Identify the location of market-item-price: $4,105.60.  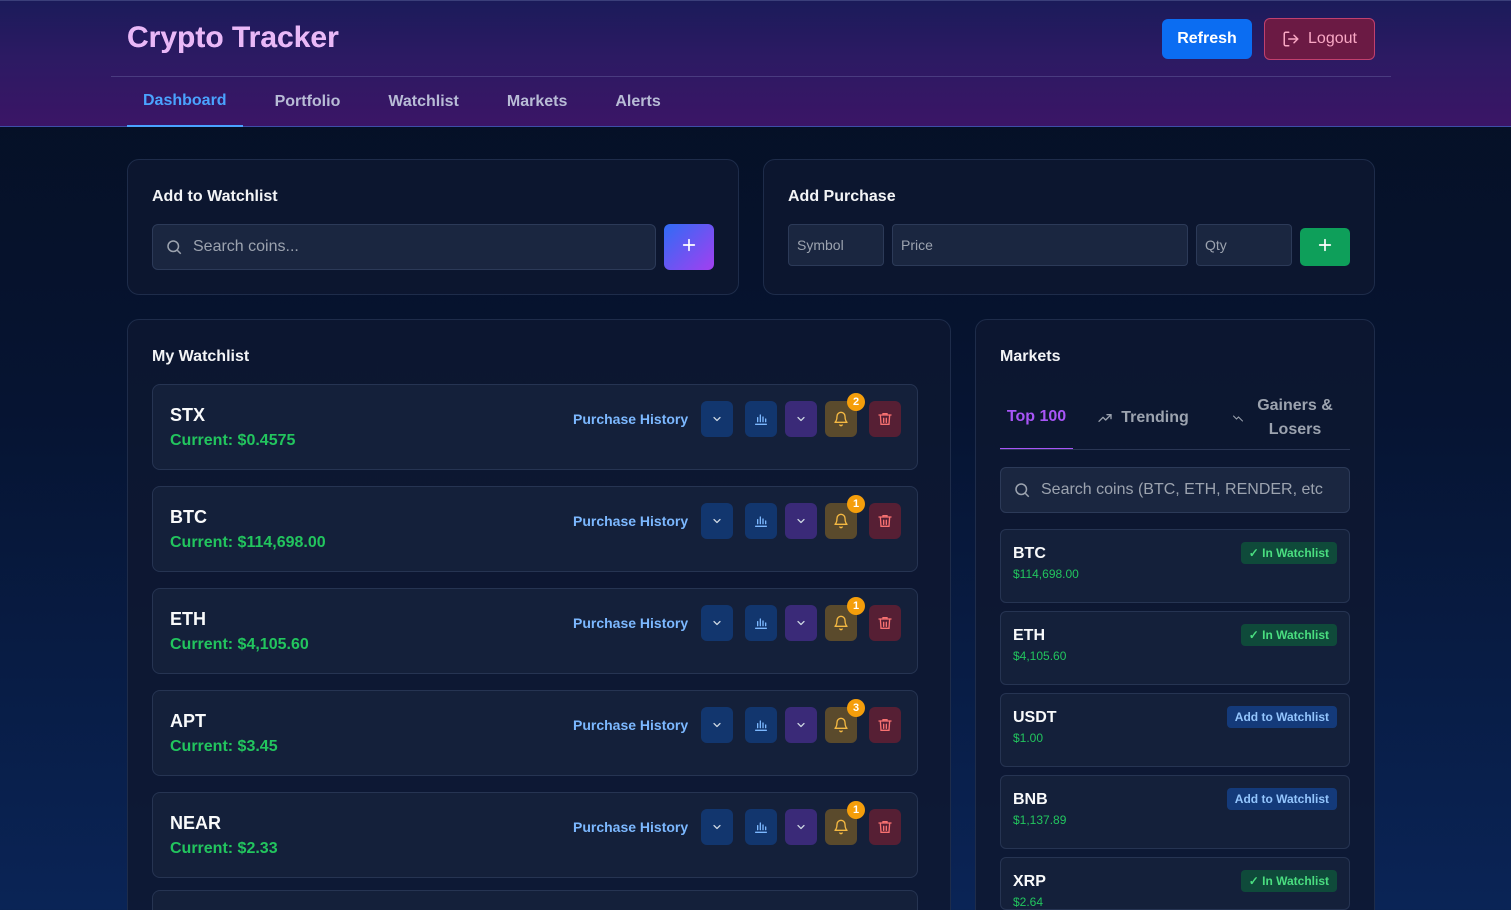
(1040, 656).